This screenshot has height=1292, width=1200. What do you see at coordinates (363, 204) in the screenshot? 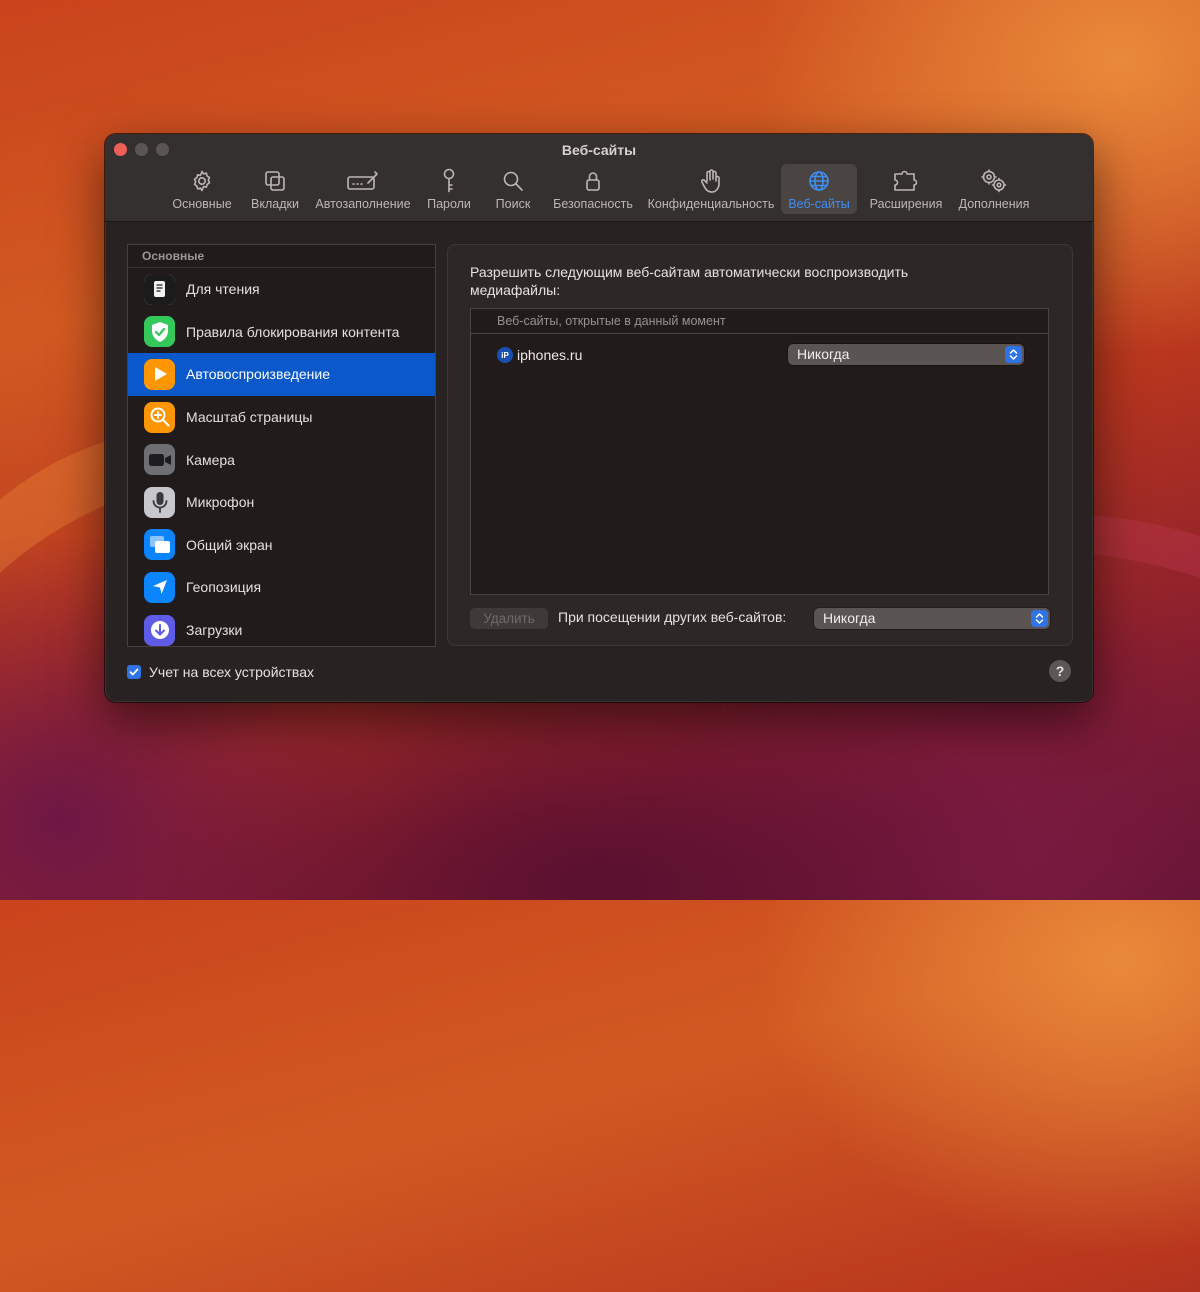
I see `tab-autofill-label: Автозаполнение` at bounding box center [363, 204].